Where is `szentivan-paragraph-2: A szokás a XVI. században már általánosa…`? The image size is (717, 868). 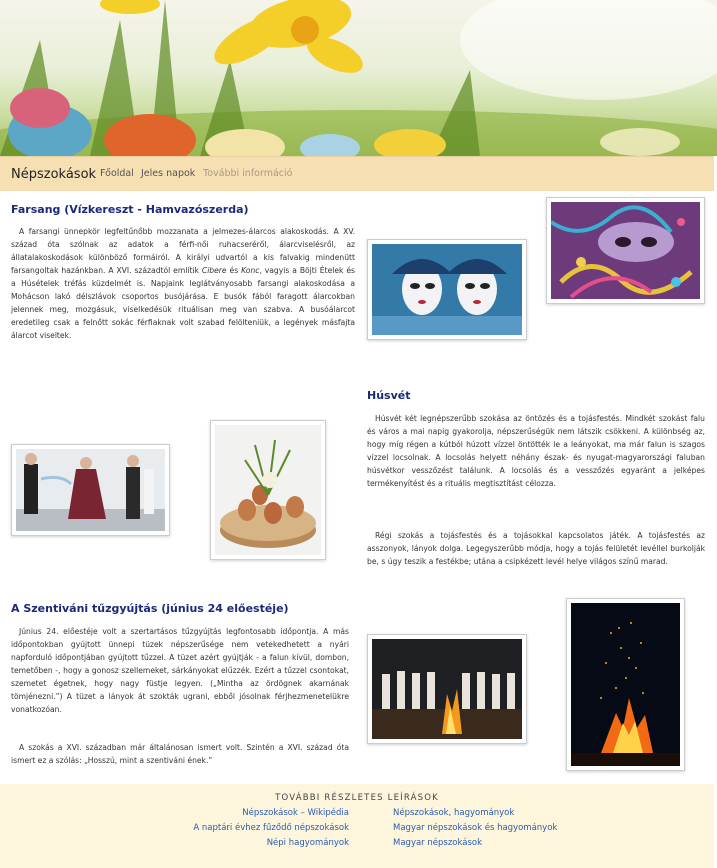 szentivan-paragraph-2: A szokás a XVI. században már általánosa… is located at coordinates (180, 754).